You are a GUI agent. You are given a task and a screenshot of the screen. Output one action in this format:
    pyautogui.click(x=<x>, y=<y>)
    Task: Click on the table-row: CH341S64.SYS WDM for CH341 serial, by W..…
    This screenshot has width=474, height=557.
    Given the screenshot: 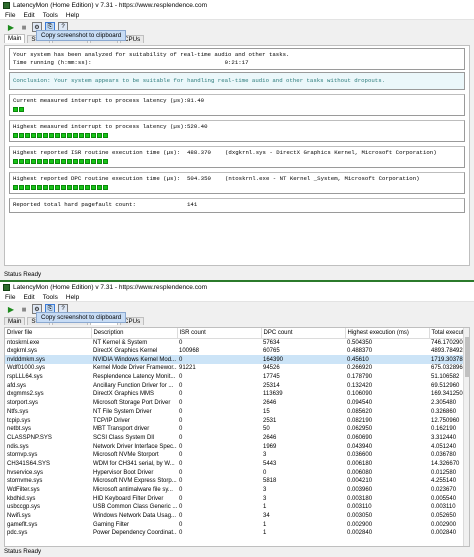 What is the action you would take?
    pyautogui.click(x=237, y=464)
    